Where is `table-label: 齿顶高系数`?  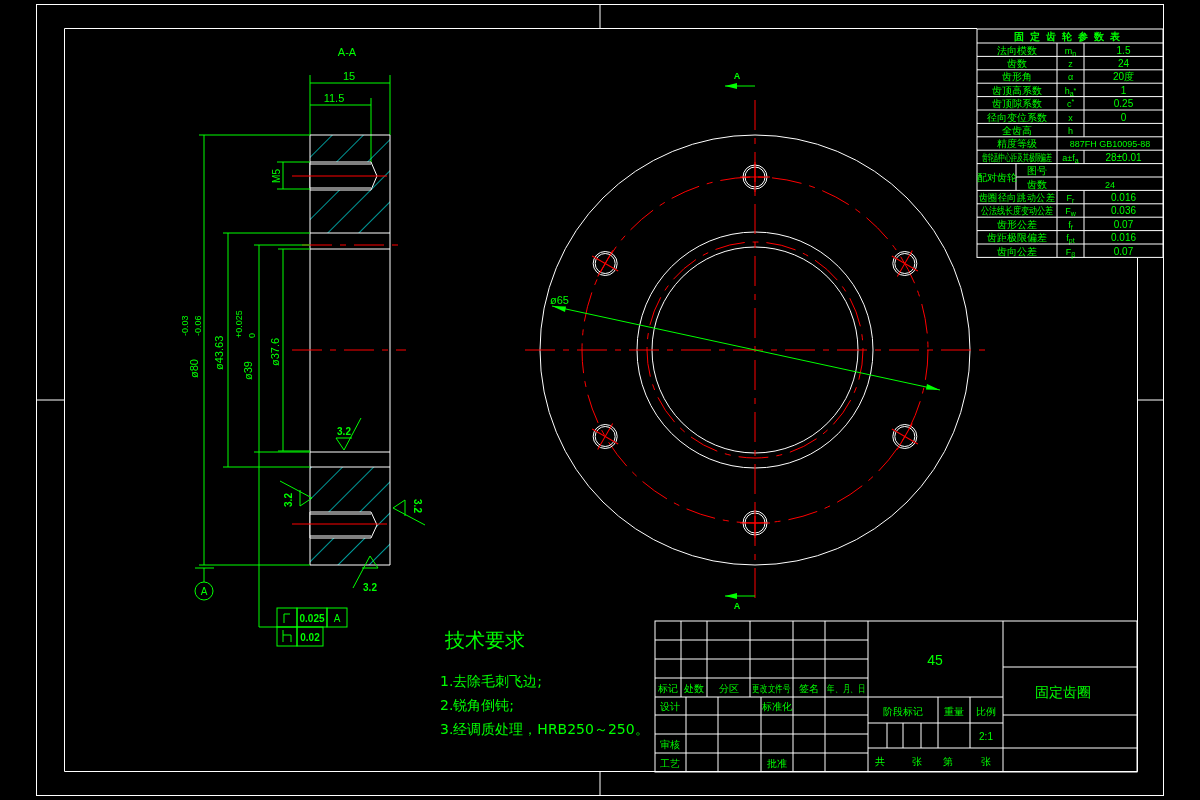
table-label: 齿顶高系数 is located at coordinates (1017, 90).